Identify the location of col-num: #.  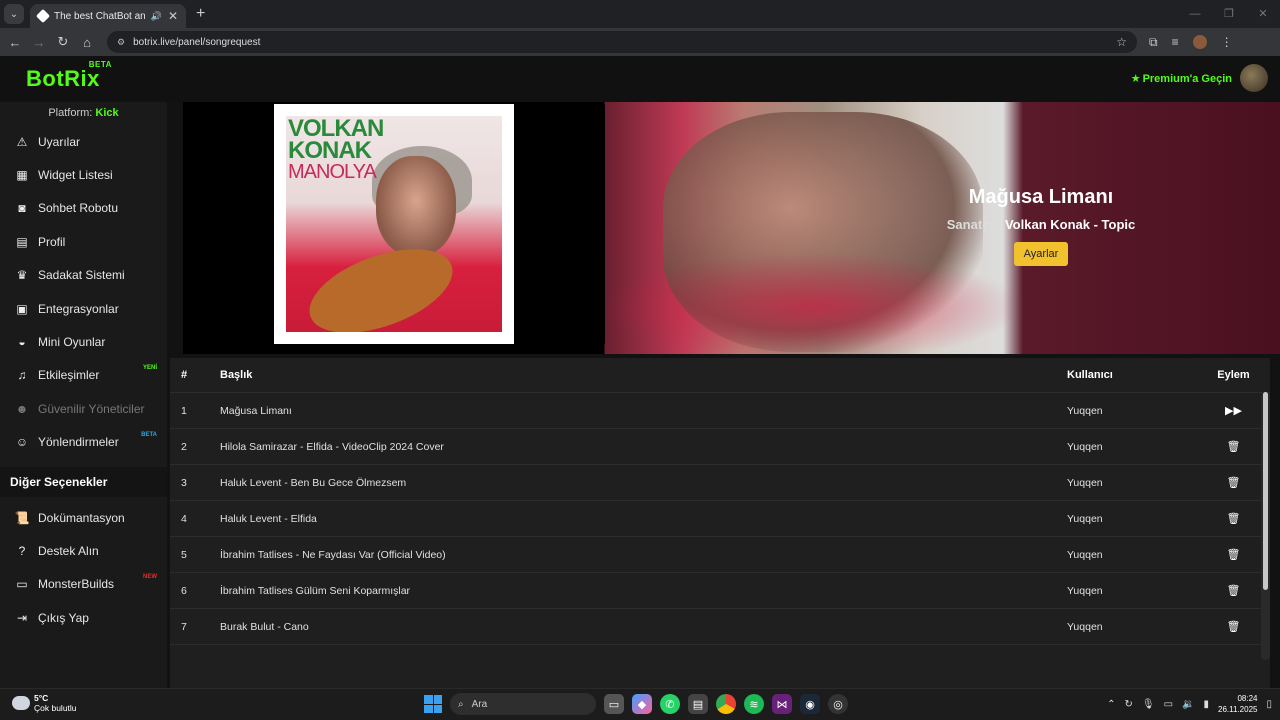
(184, 375).